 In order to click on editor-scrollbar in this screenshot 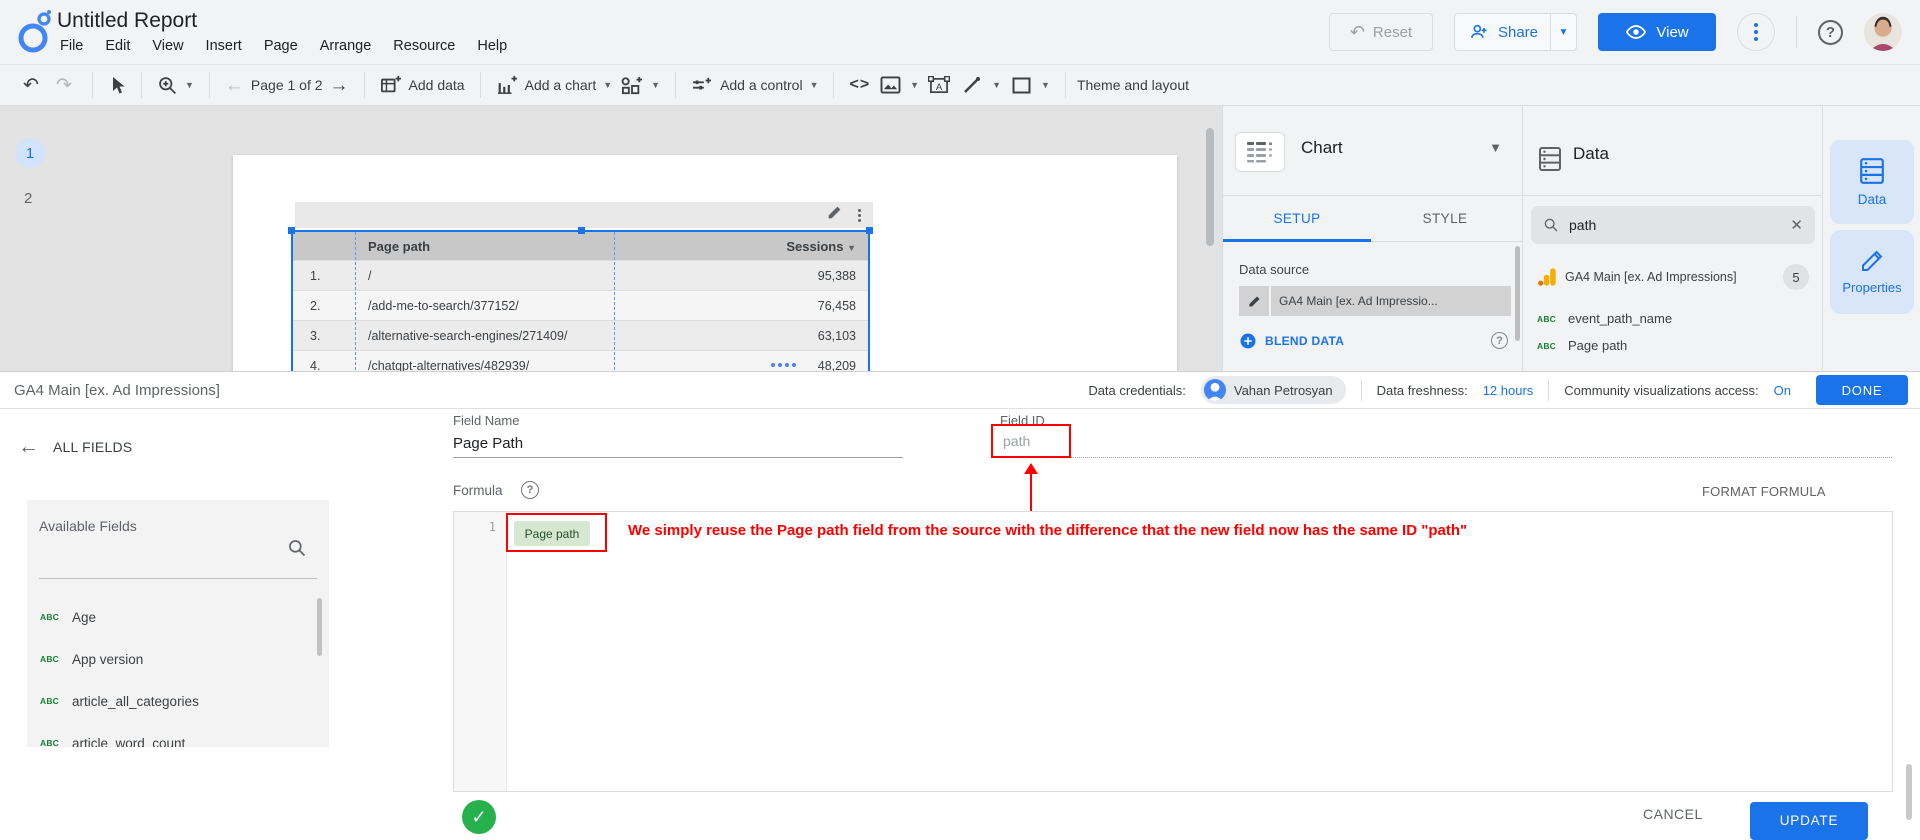, I will do `click(1909, 792)`.